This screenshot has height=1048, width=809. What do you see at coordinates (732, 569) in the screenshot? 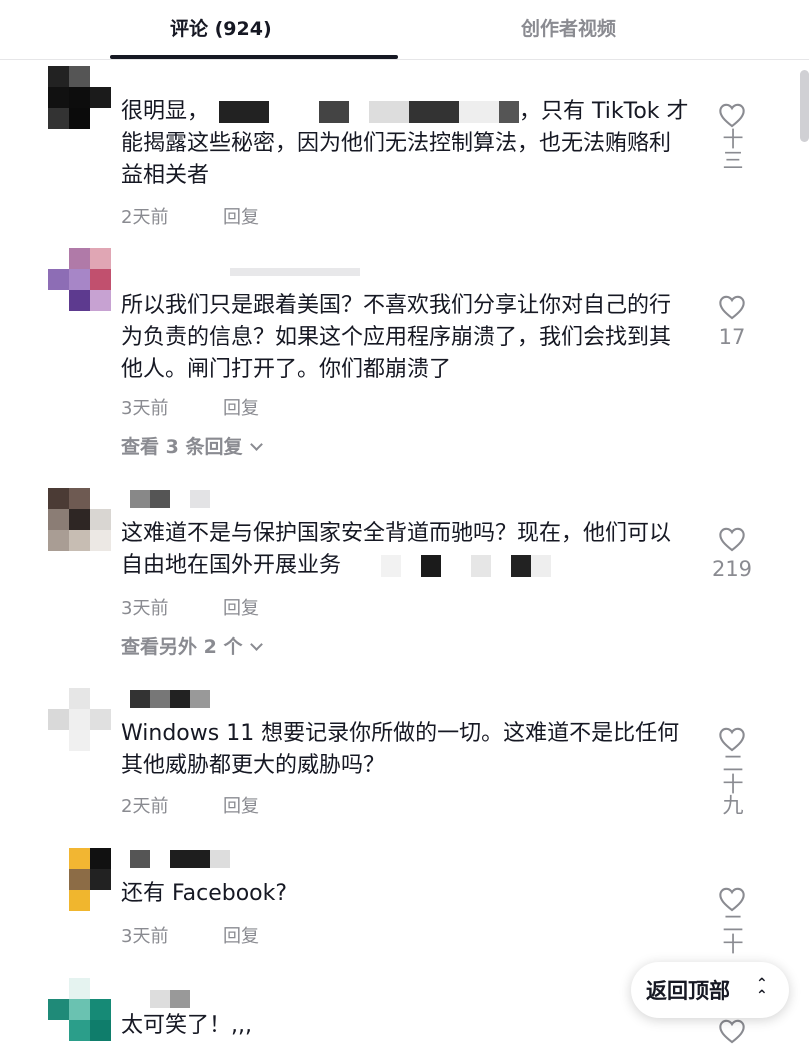
I see `like-count: 219` at bounding box center [732, 569].